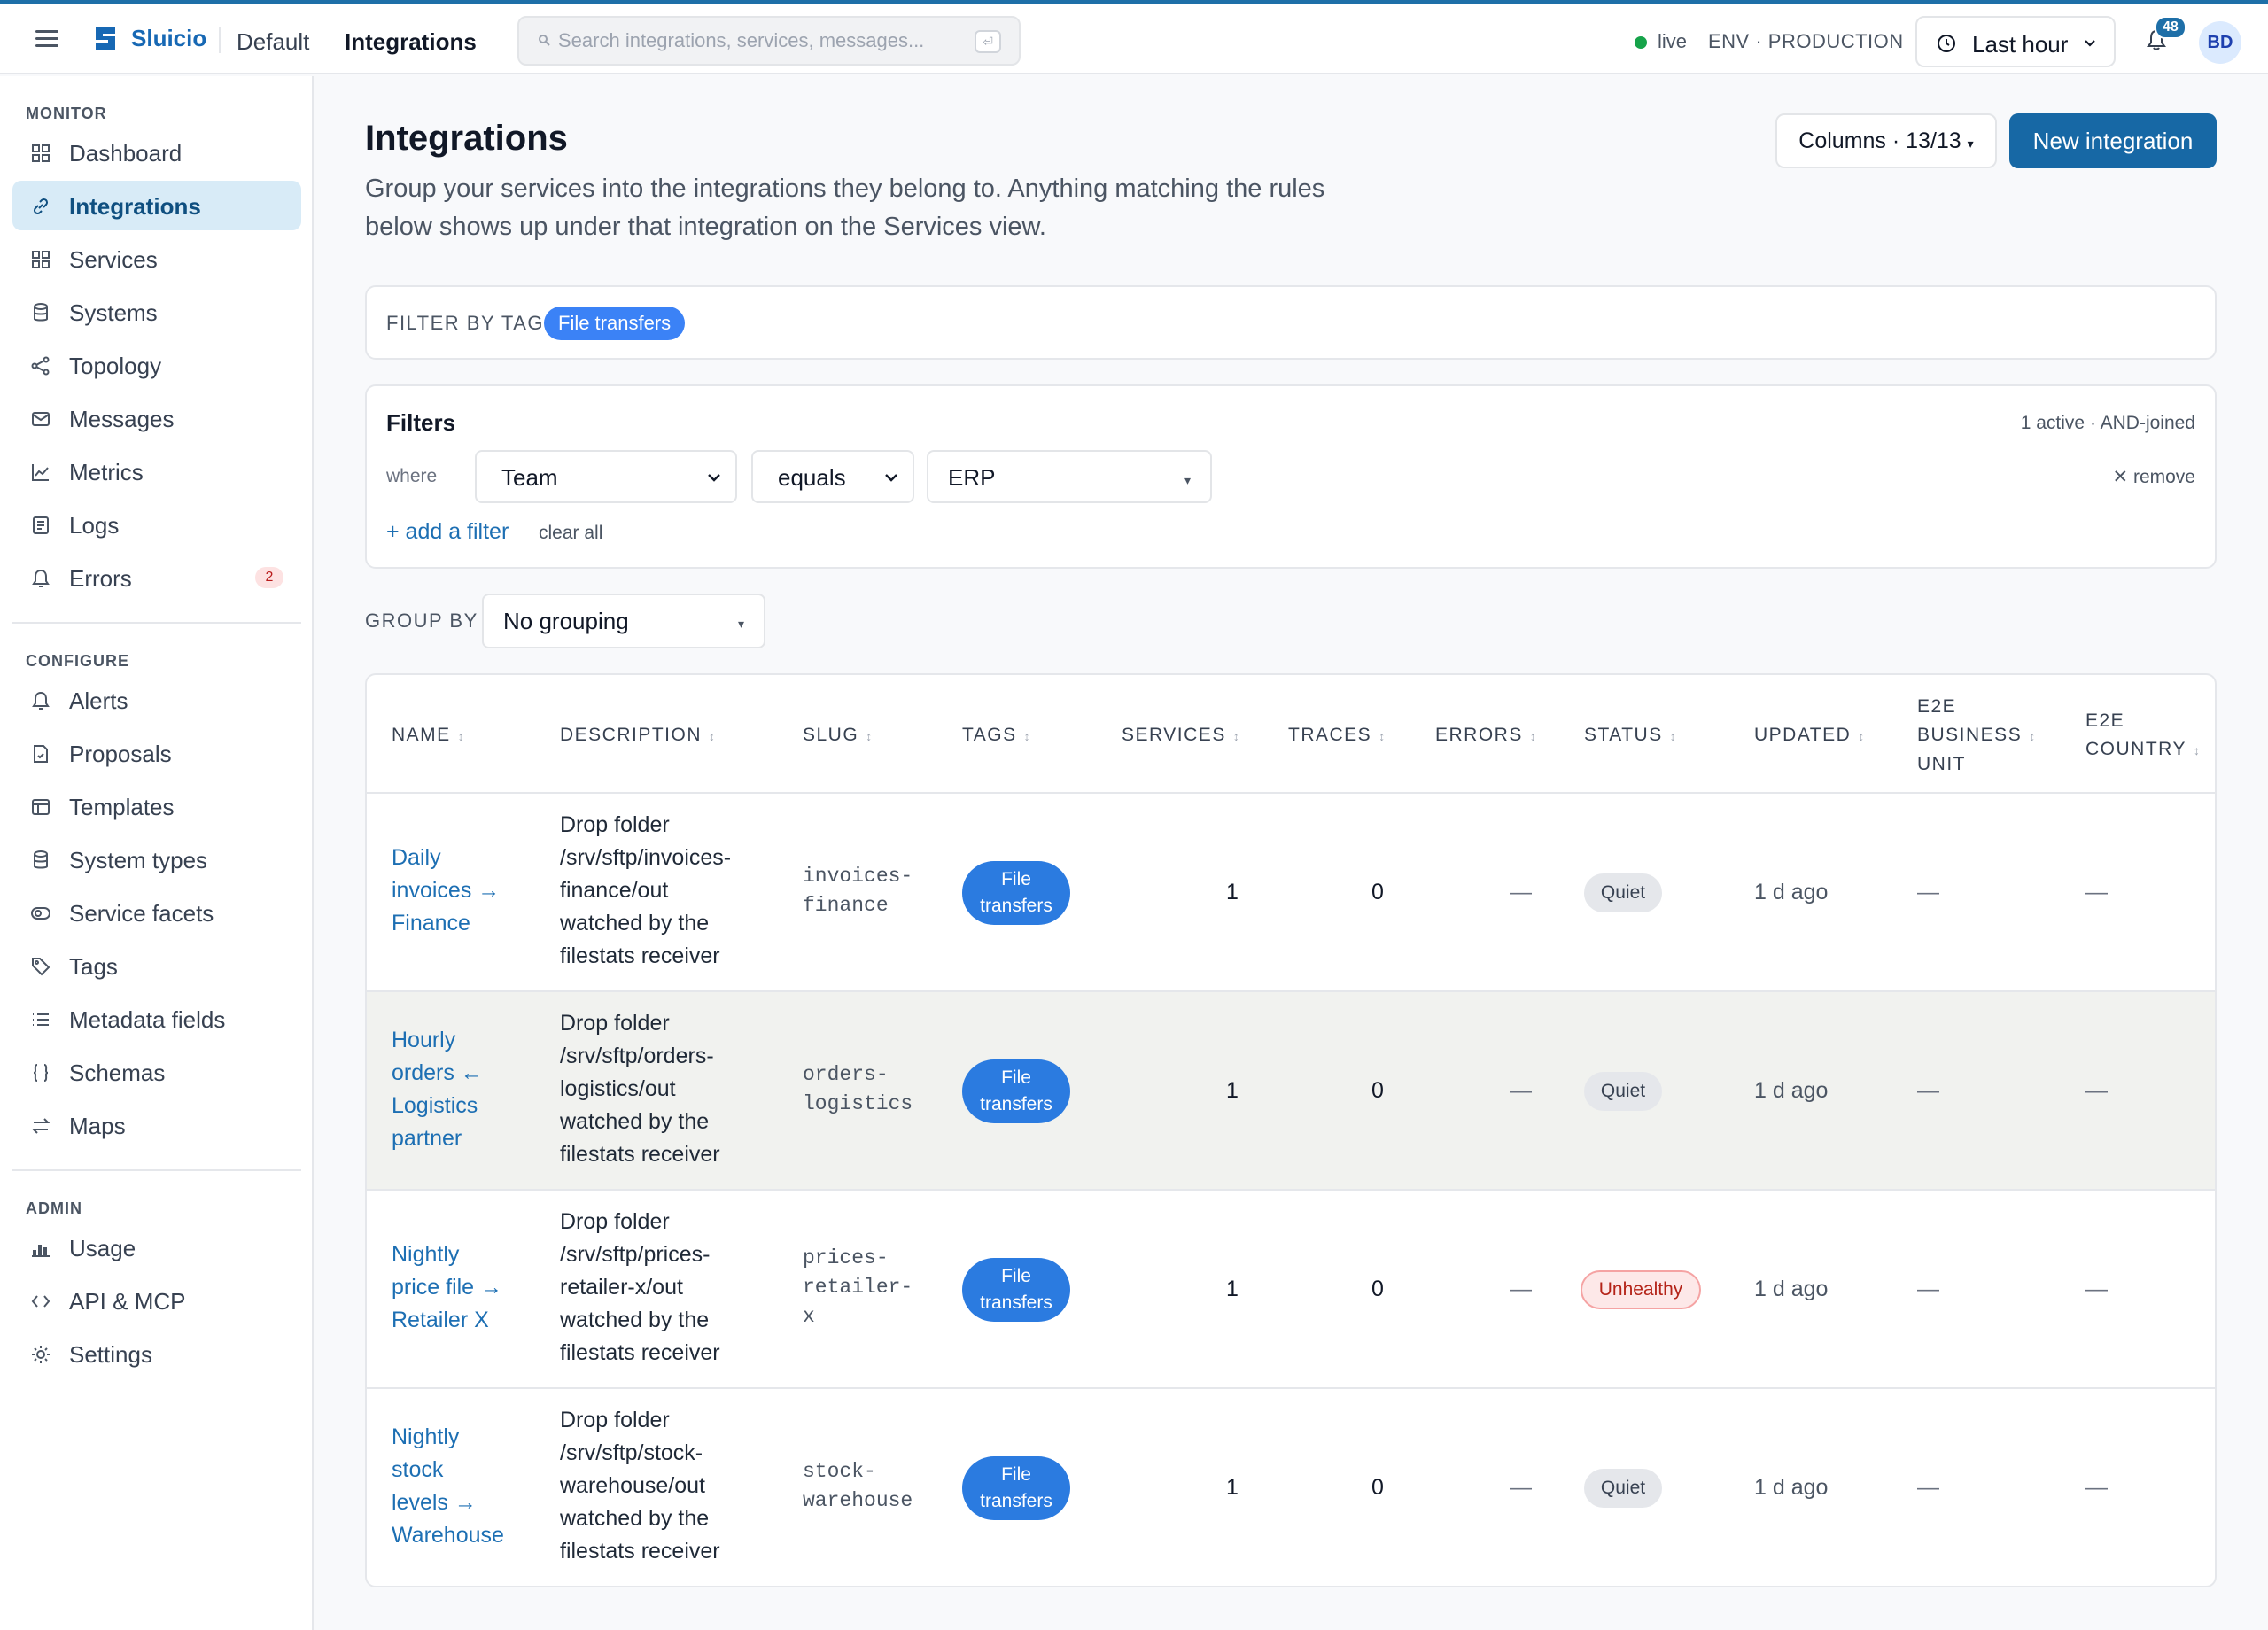  Describe the element at coordinates (831, 735) in the screenshot. I see `header-label: SLUG` at that location.